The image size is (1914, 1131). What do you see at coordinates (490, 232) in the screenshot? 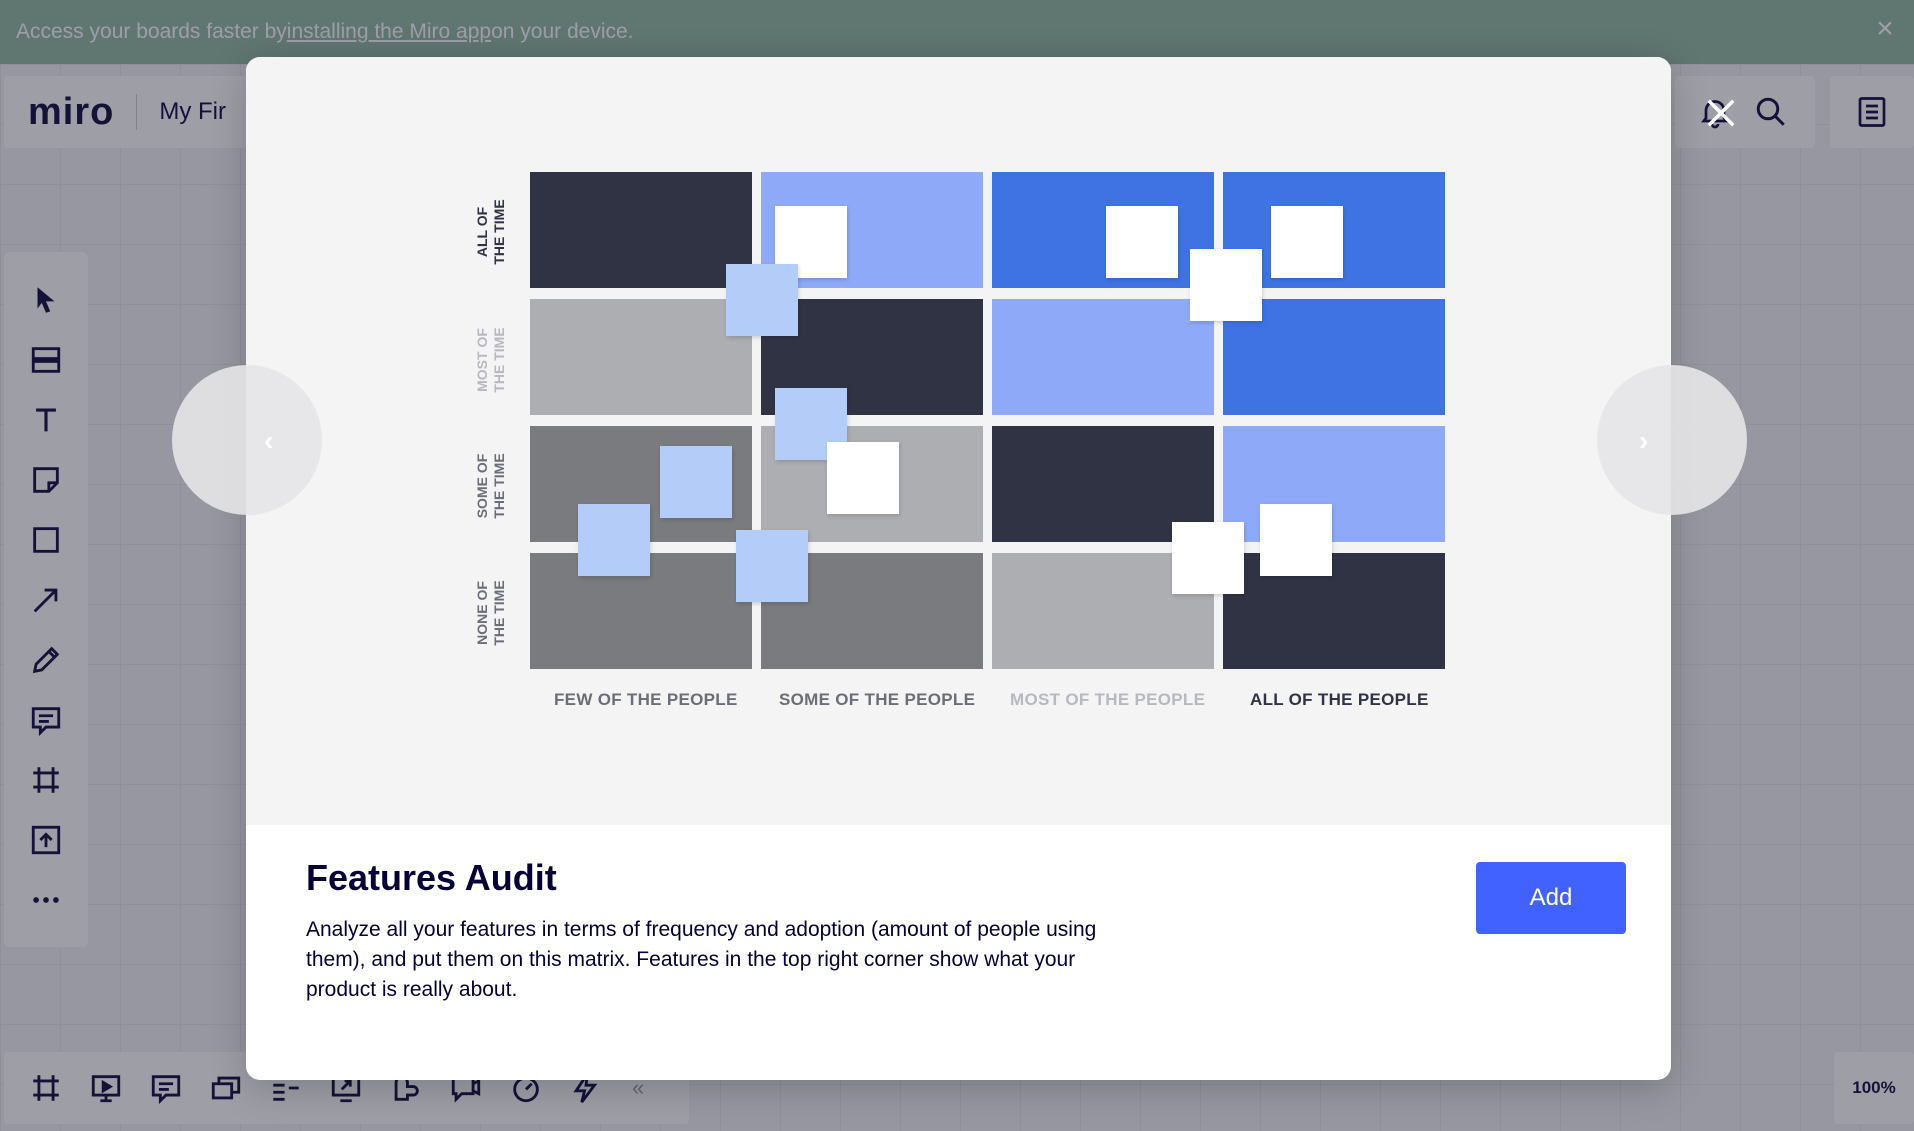
I see `row-label-0: ALL OF THE TIME` at bounding box center [490, 232].